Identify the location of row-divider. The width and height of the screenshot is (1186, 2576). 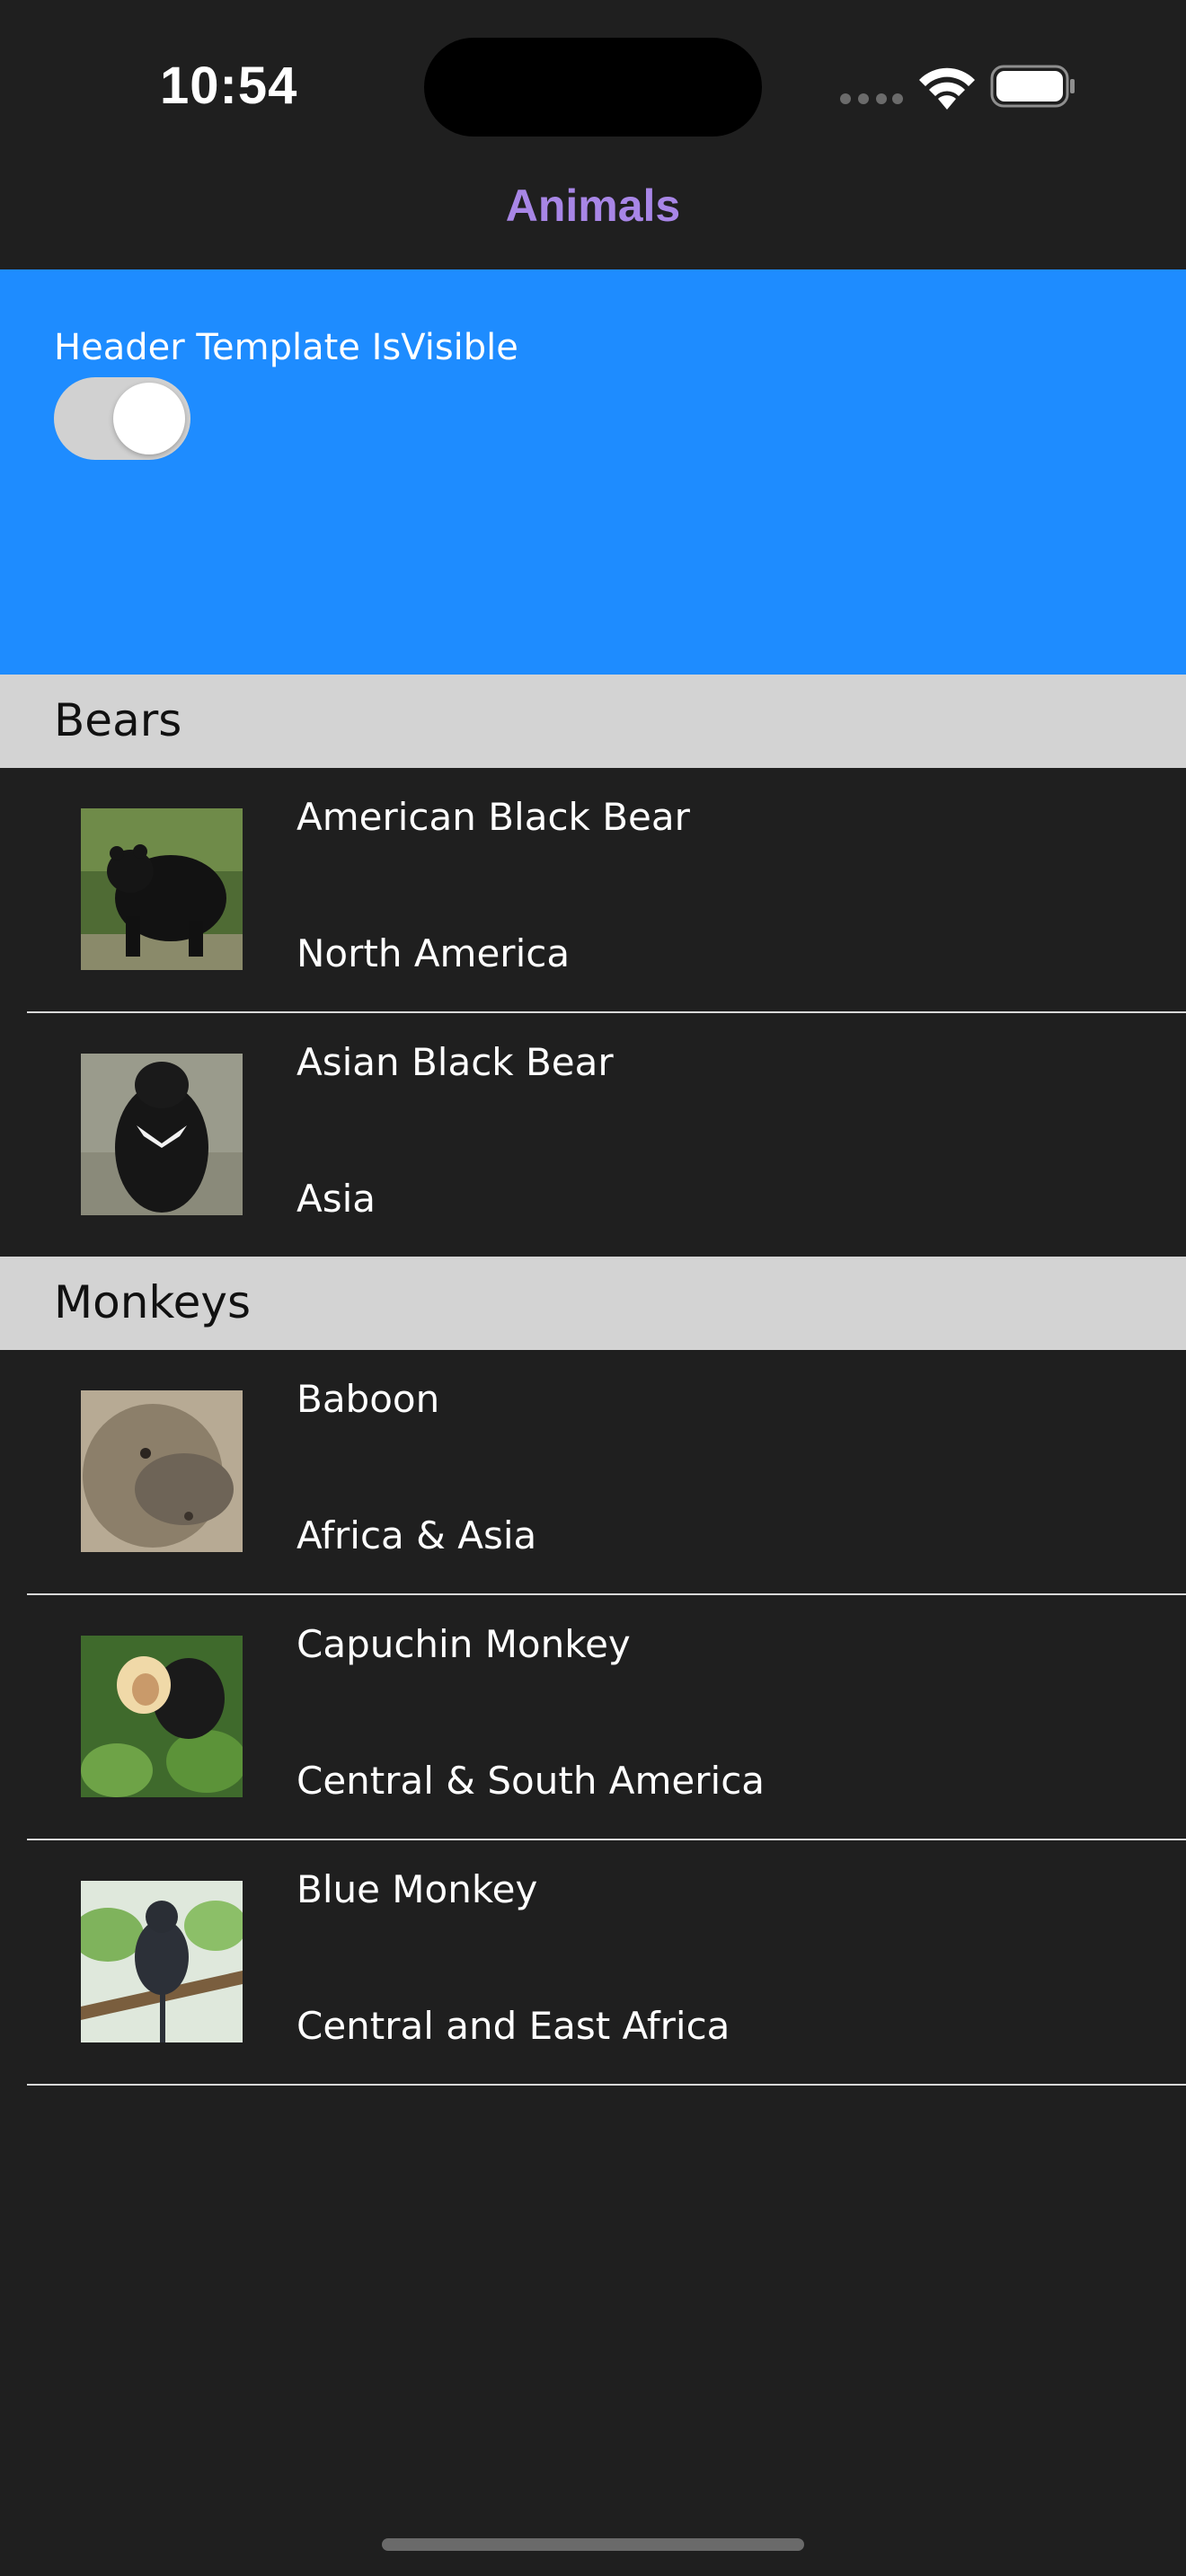
(606, 2085).